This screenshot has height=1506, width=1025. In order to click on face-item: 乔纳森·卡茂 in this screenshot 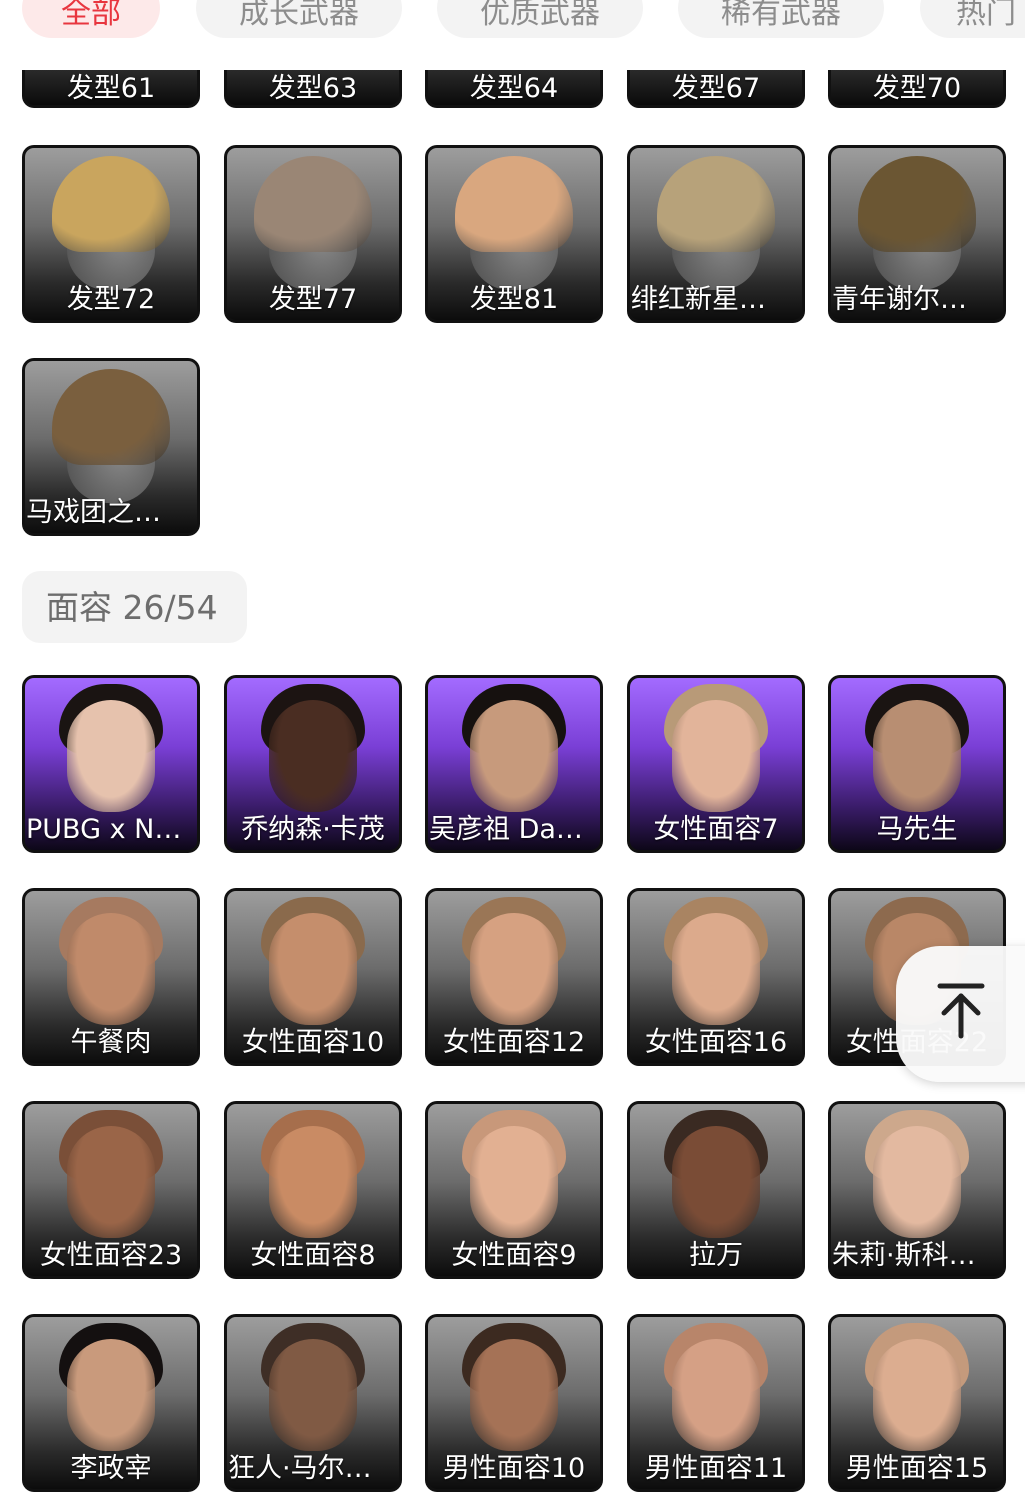, I will do `click(313, 764)`.